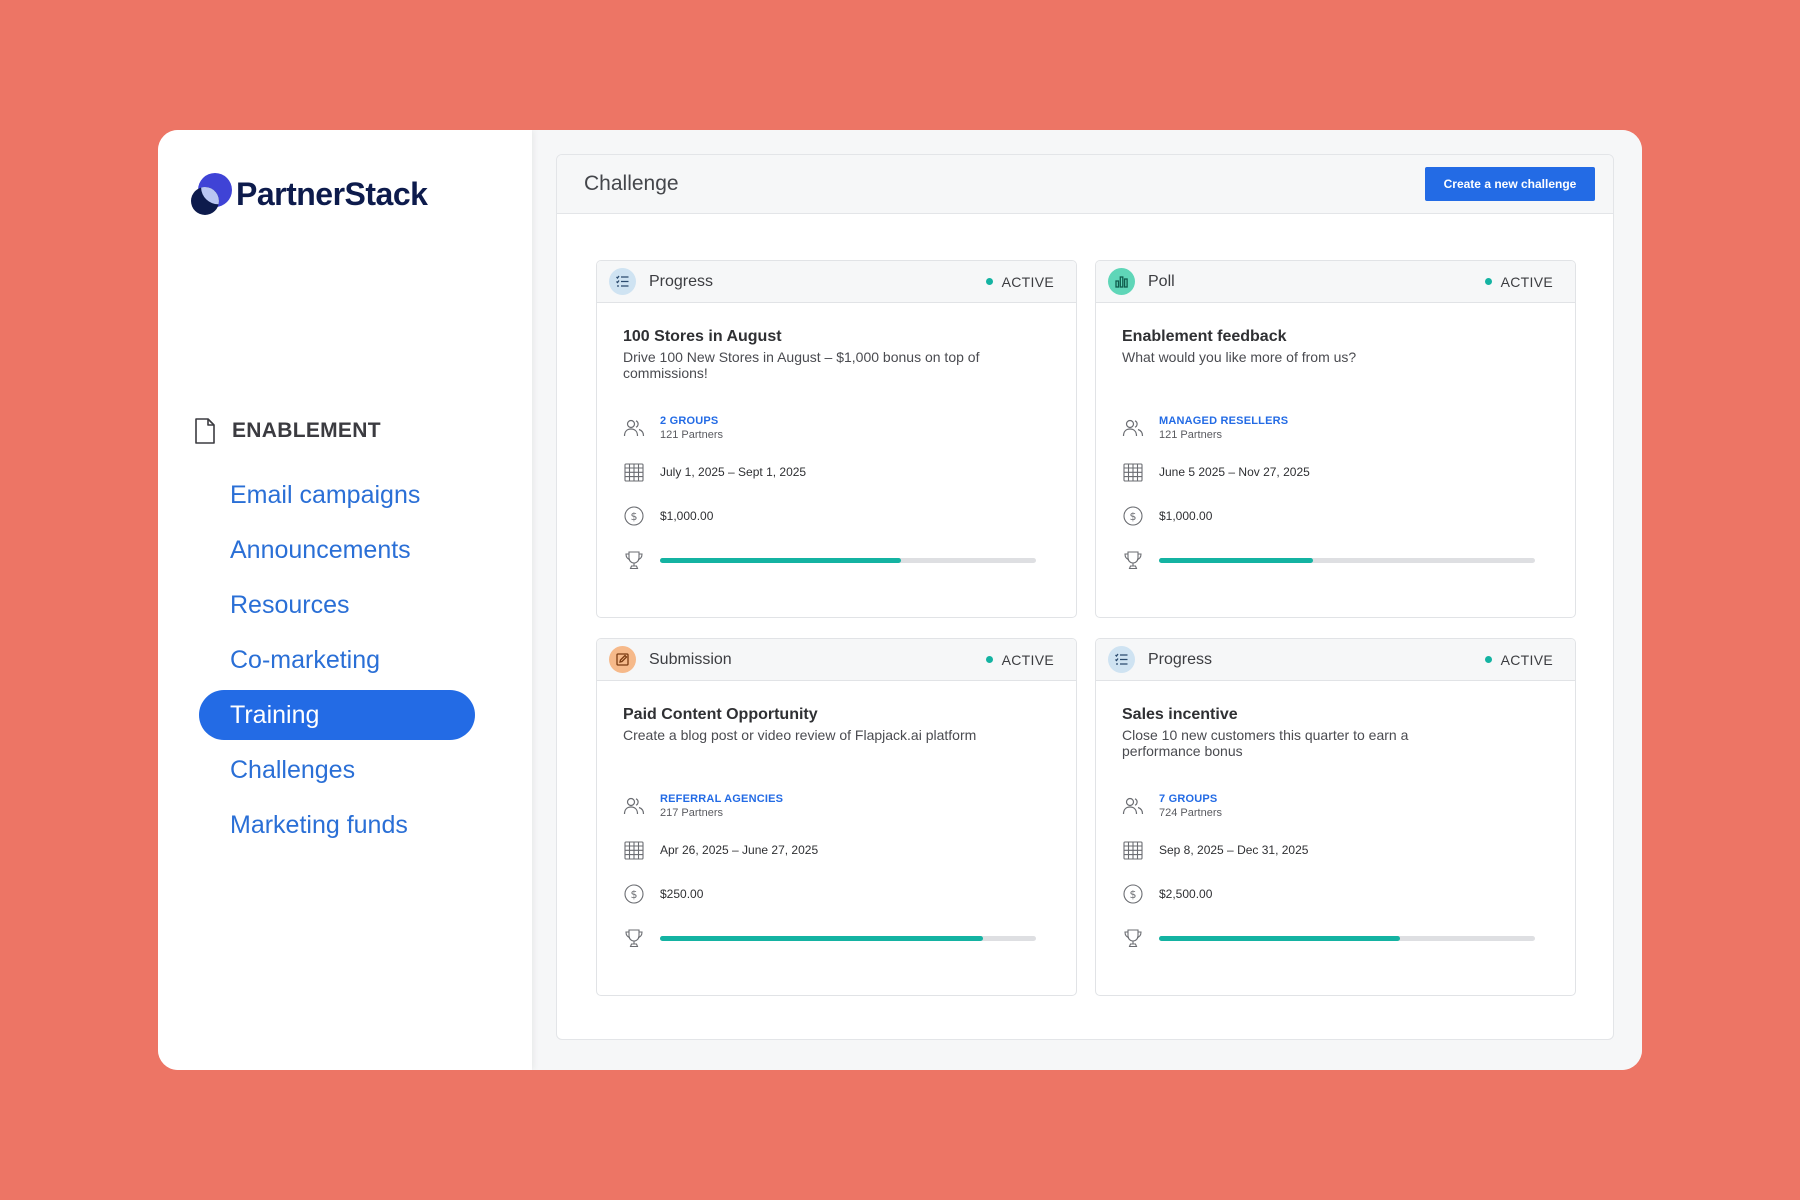 The width and height of the screenshot is (1800, 1200). Describe the element at coordinates (836, 660) in the screenshot. I see `card-header: Submission ACTIVE` at that location.